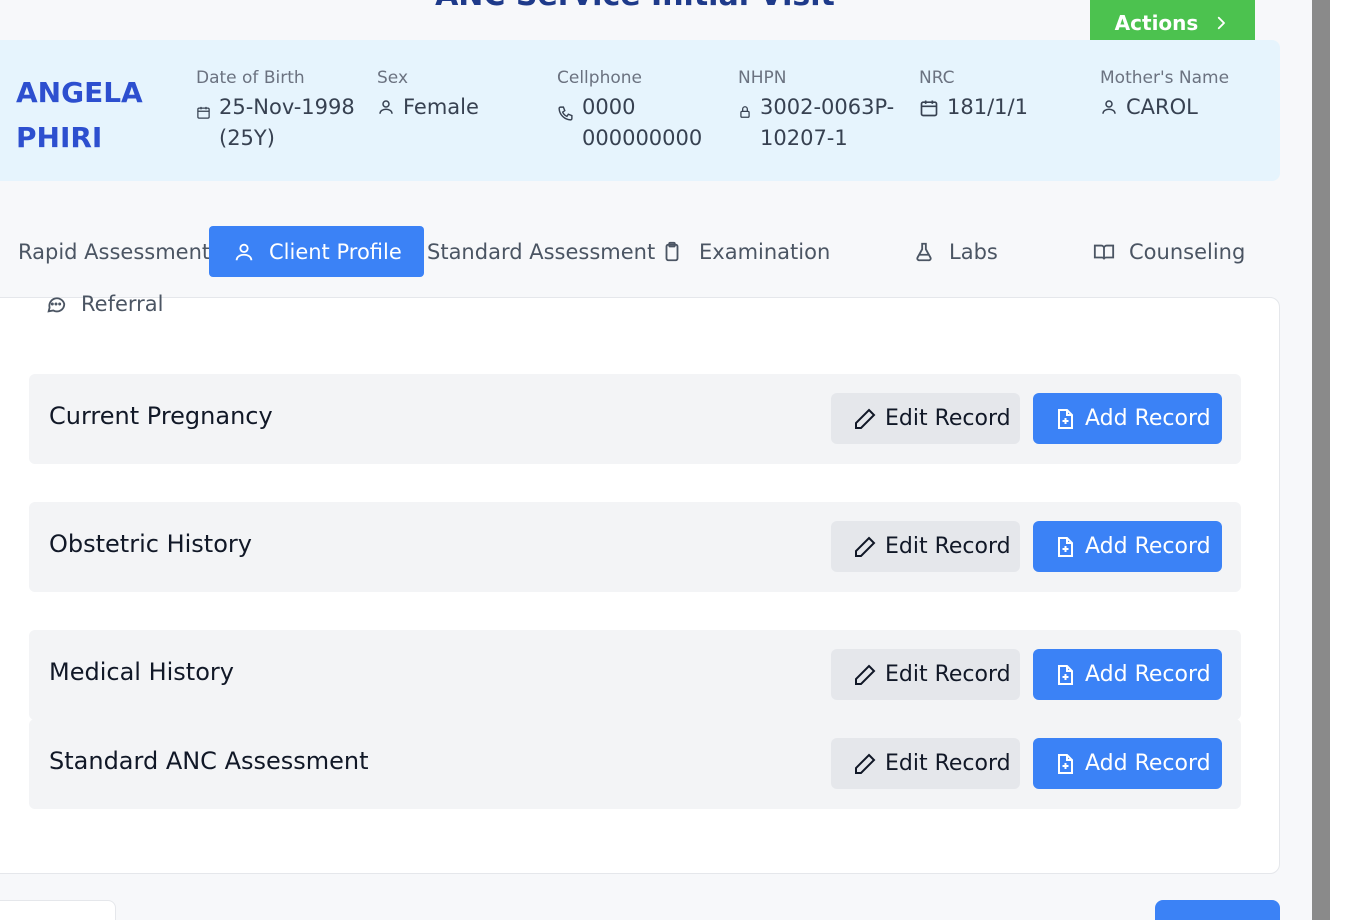 This screenshot has width=1350, height=920. I want to click on tab-label: Rapid Assessment, so click(114, 251).